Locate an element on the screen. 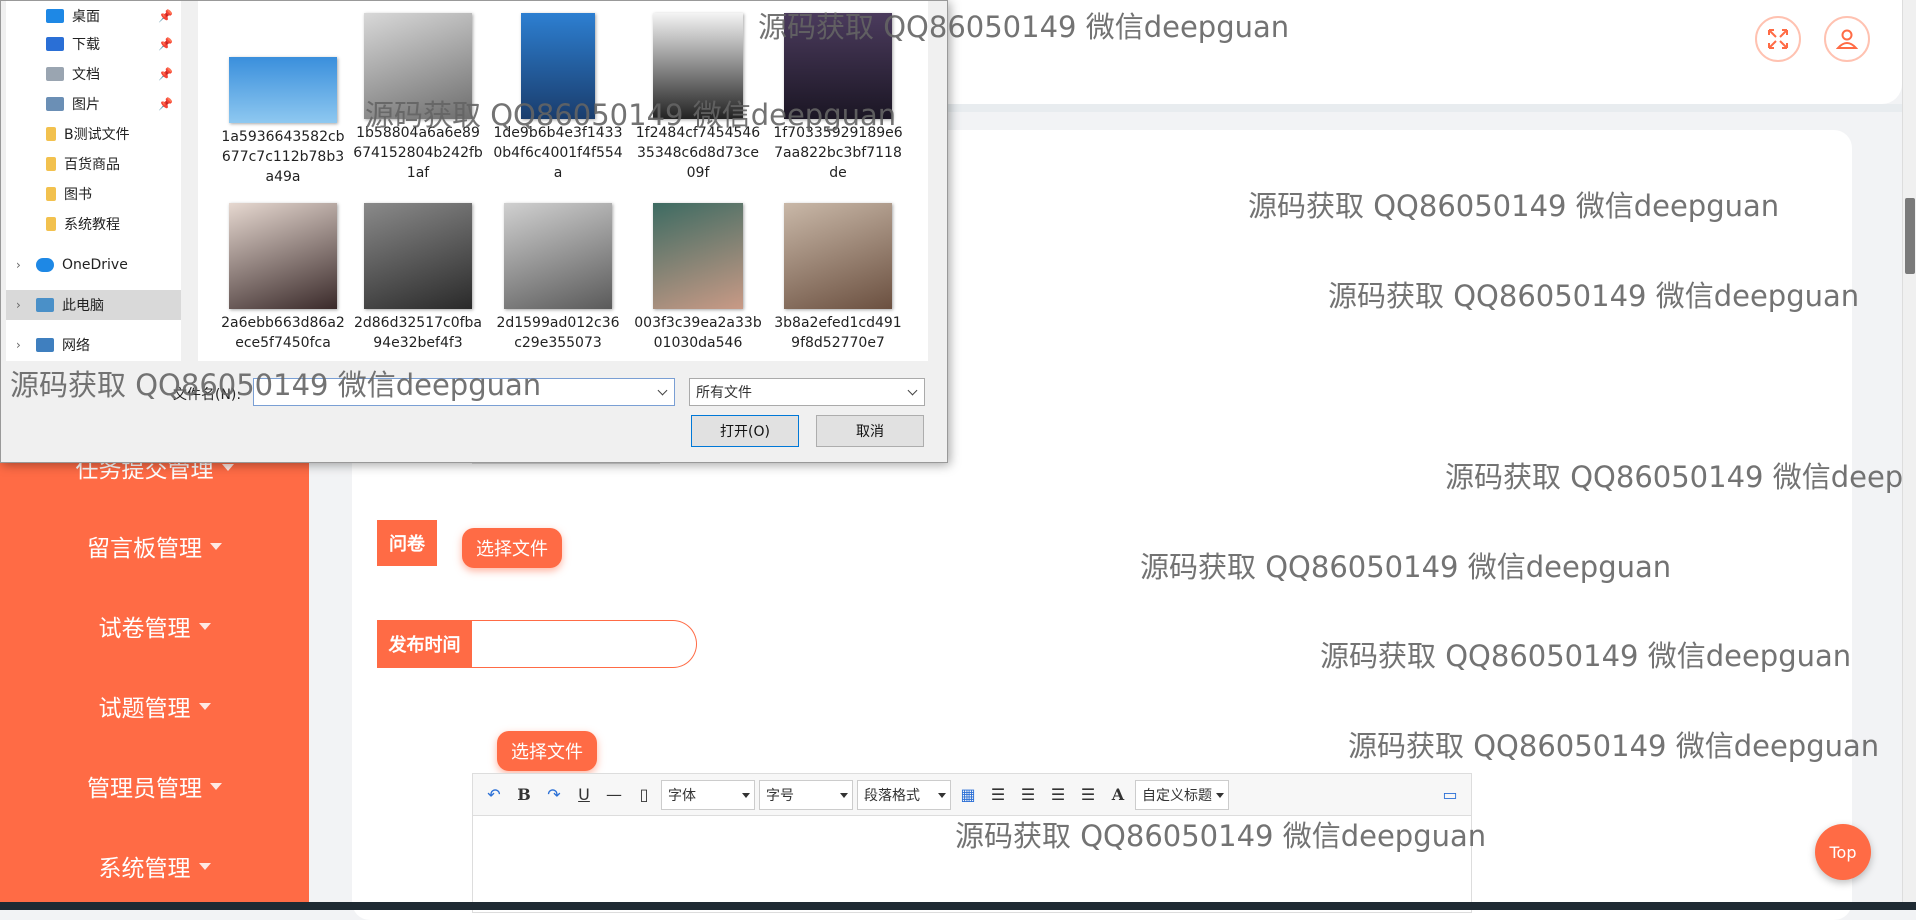  nav-item-documents: 文档 📌 is located at coordinates (93, 74).